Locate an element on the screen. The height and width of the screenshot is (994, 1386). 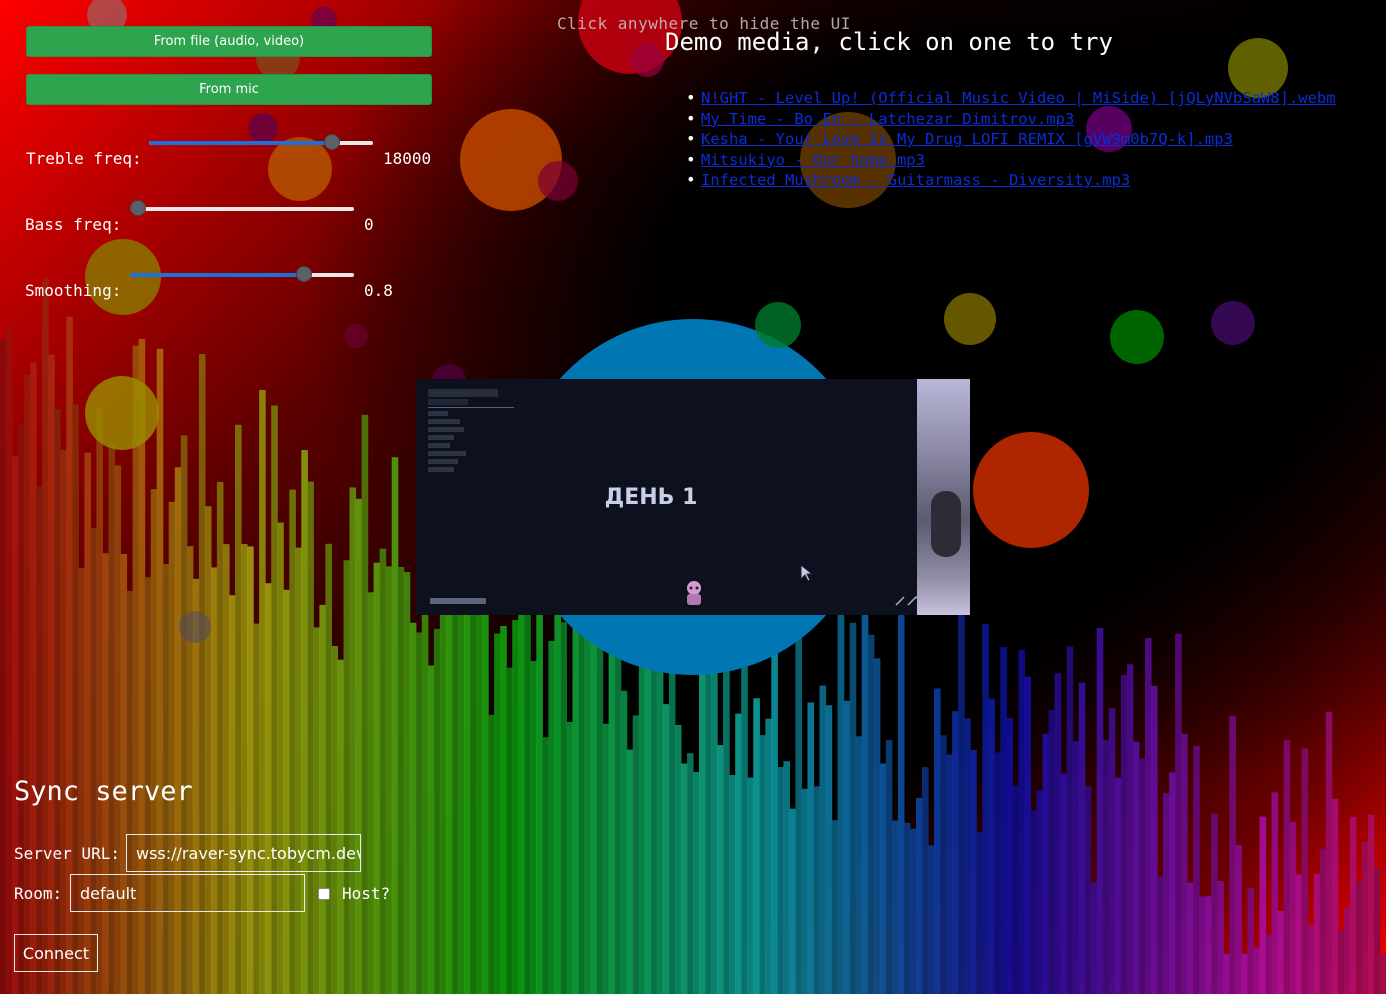
list-item: My Time - Bo En - Latchezar Dimitrov.mp3 is located at coordinates (1011, 119).